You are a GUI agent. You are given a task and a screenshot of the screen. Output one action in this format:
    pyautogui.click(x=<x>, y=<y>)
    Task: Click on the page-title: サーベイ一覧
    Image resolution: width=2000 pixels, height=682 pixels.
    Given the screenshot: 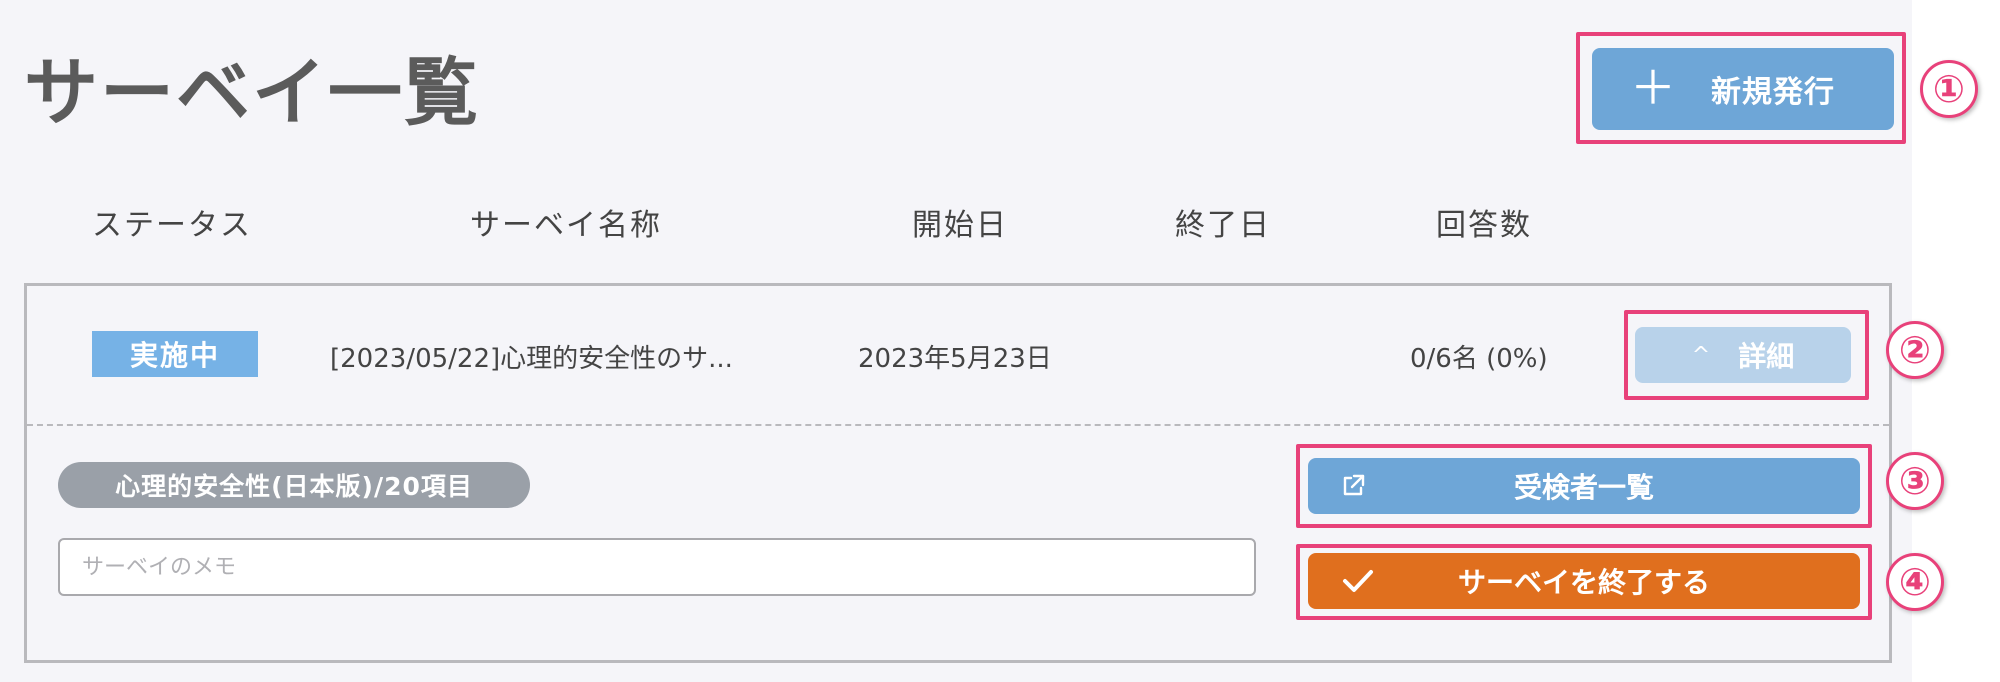 What is the action you would take?
    pyautogui.click(x=252, y=93)
    